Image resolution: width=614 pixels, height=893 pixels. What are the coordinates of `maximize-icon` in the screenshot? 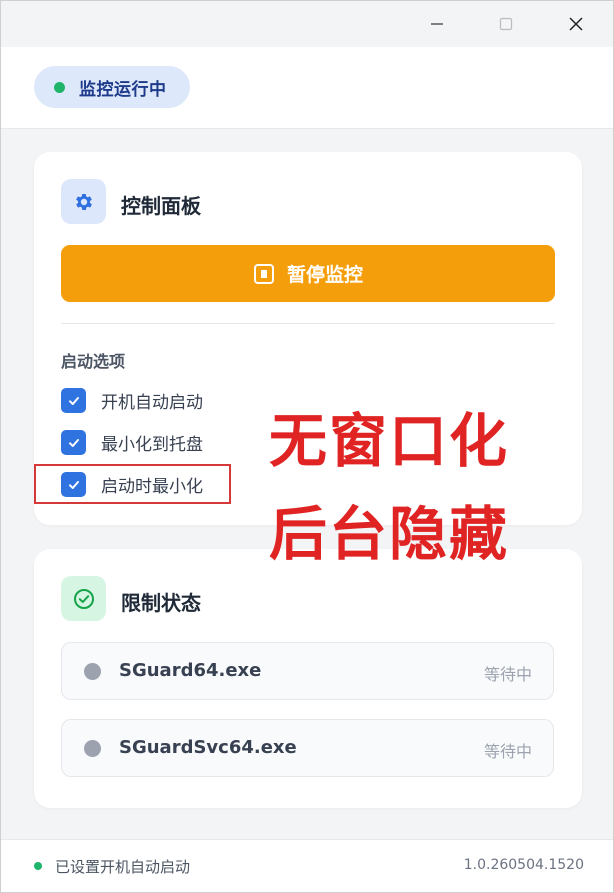 It's located at (506, 24).